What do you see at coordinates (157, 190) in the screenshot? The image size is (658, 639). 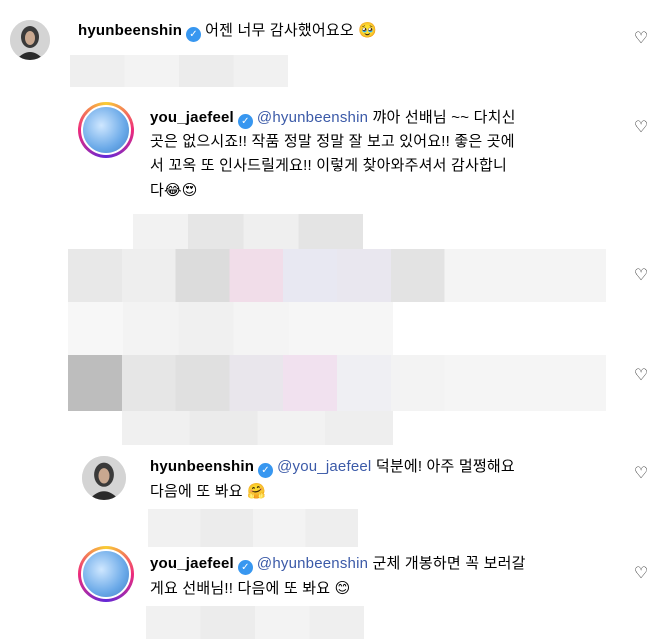 I see `comment-2-line-4-text: 다` at bounding box center [157, 190].